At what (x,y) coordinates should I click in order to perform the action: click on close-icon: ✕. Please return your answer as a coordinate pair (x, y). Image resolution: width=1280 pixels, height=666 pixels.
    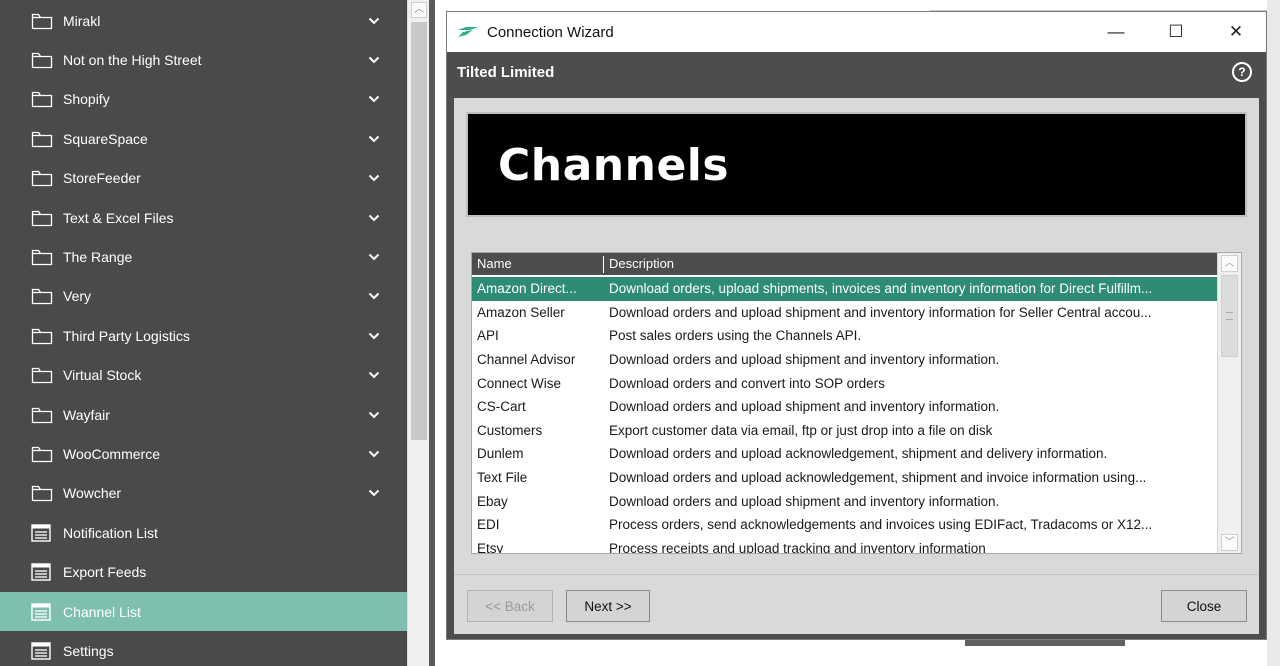
    Looking at the image, I should click on (1236, 31).